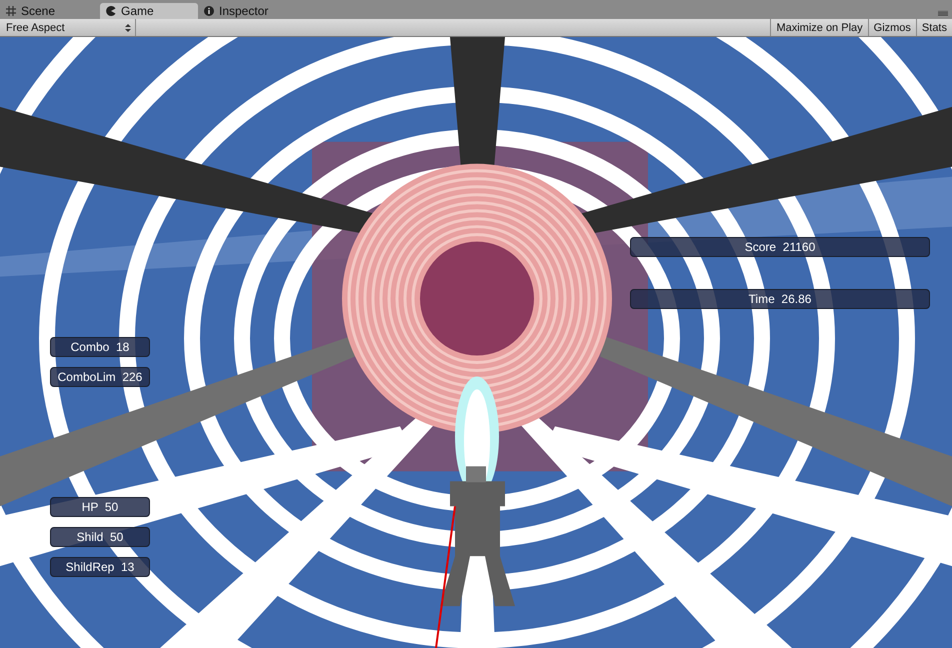 This screenshot has height=648, width=952. What do you see at coordinates (50, 11) in the screenshot?
I see `tab: Scene` at bounding box center [50, 11].